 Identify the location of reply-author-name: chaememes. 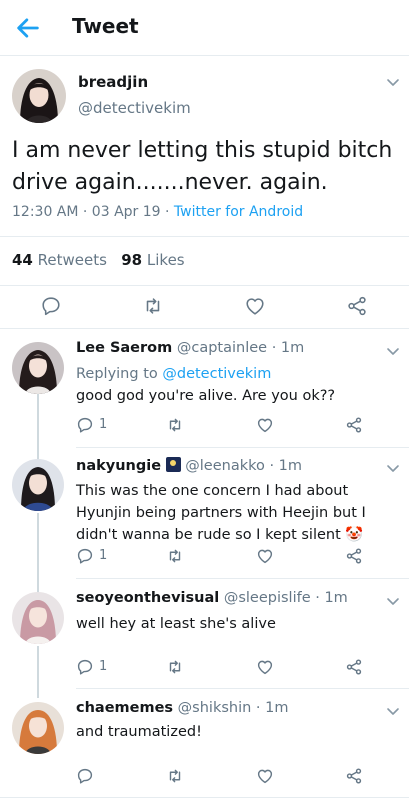
(124, 708).